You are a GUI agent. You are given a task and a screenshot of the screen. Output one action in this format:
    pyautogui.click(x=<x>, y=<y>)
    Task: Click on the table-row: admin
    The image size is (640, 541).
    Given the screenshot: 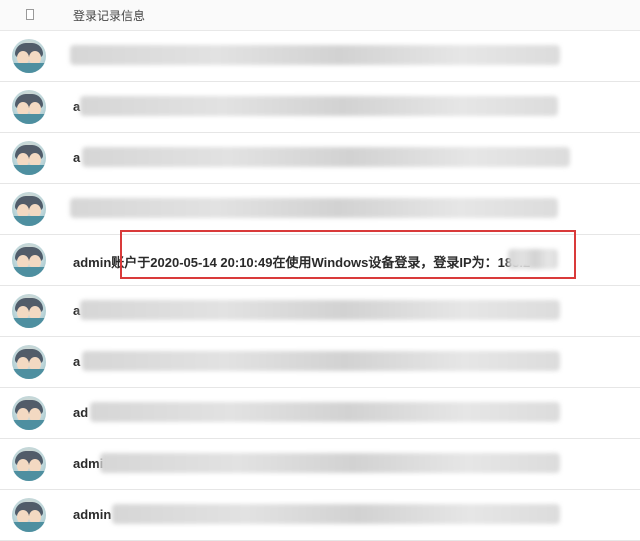 What is the action you would take?
    pyautogui.click(x=320, y=515)
    